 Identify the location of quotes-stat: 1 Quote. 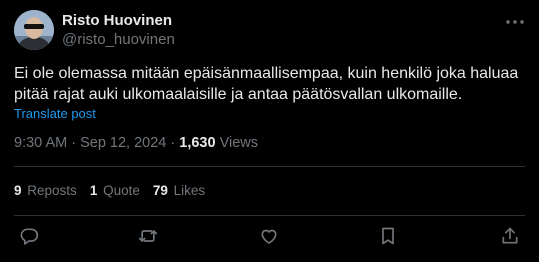
(115, 191).